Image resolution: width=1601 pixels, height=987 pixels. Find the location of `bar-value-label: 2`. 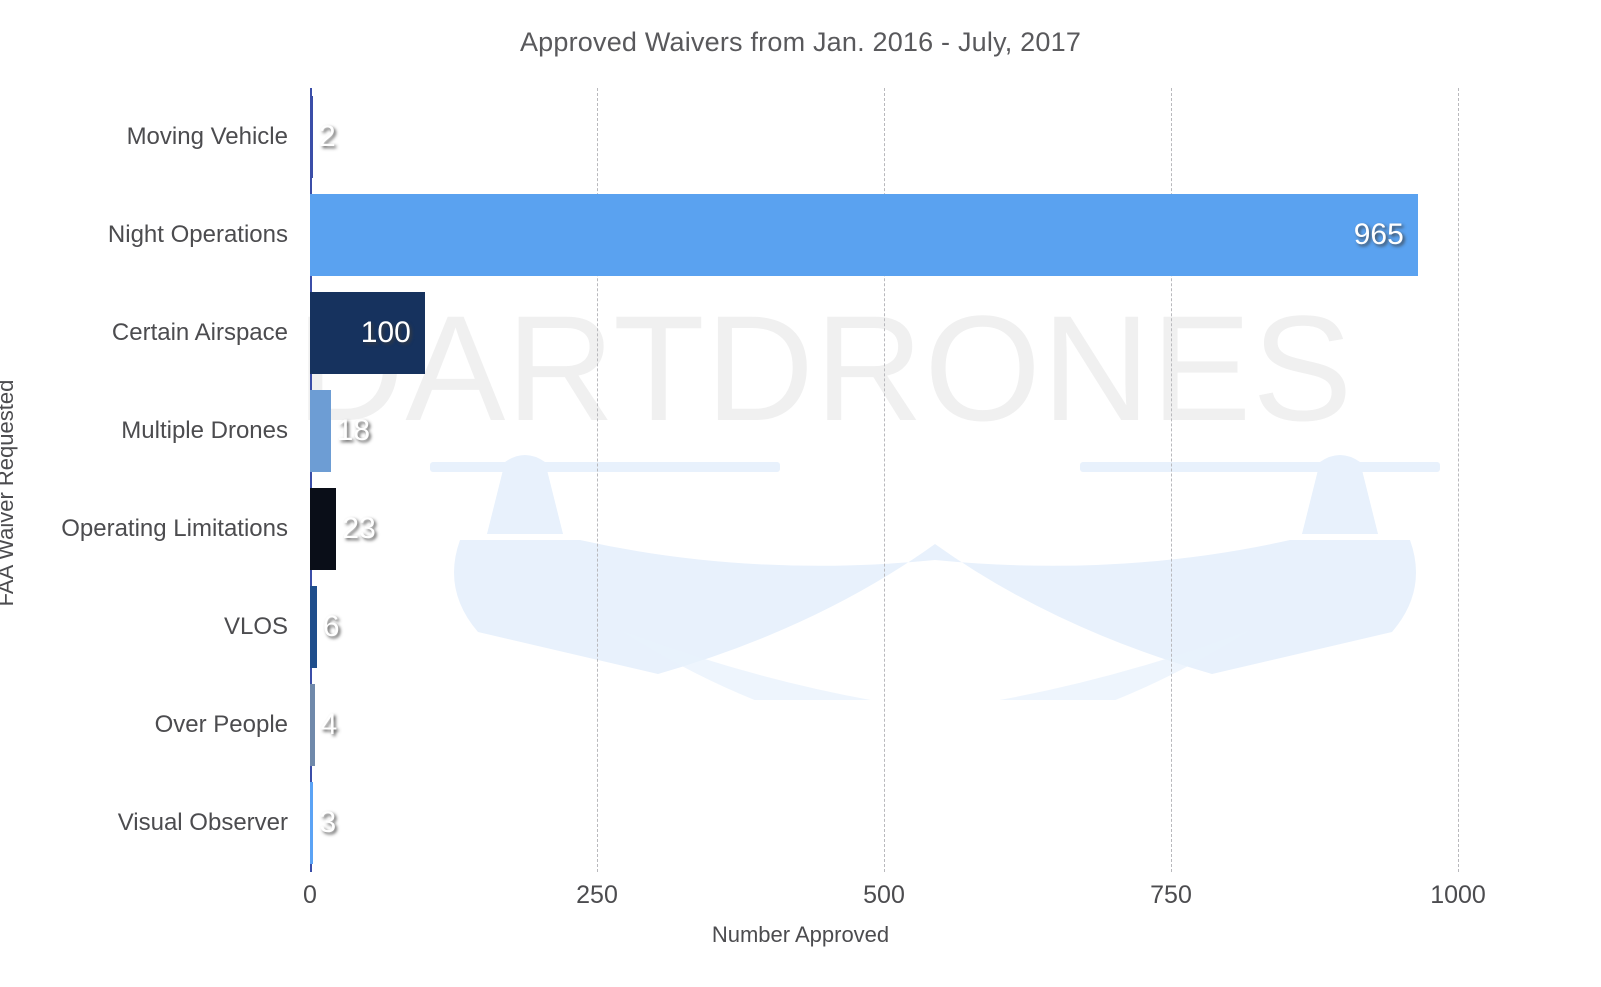

bar-value-label: 2 is located at coordinates (327, 136).